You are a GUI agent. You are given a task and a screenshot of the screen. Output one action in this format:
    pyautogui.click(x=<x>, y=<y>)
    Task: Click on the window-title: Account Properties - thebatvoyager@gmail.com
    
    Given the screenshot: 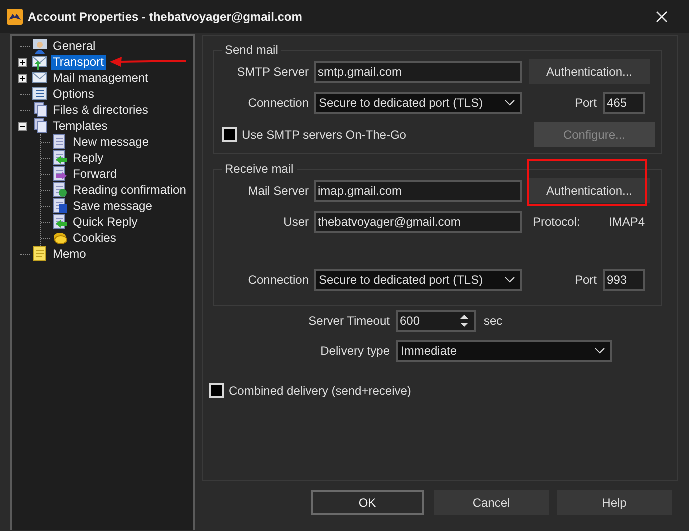 What is the action you would take?
    pyautogui.click(x=166, y=17)
    